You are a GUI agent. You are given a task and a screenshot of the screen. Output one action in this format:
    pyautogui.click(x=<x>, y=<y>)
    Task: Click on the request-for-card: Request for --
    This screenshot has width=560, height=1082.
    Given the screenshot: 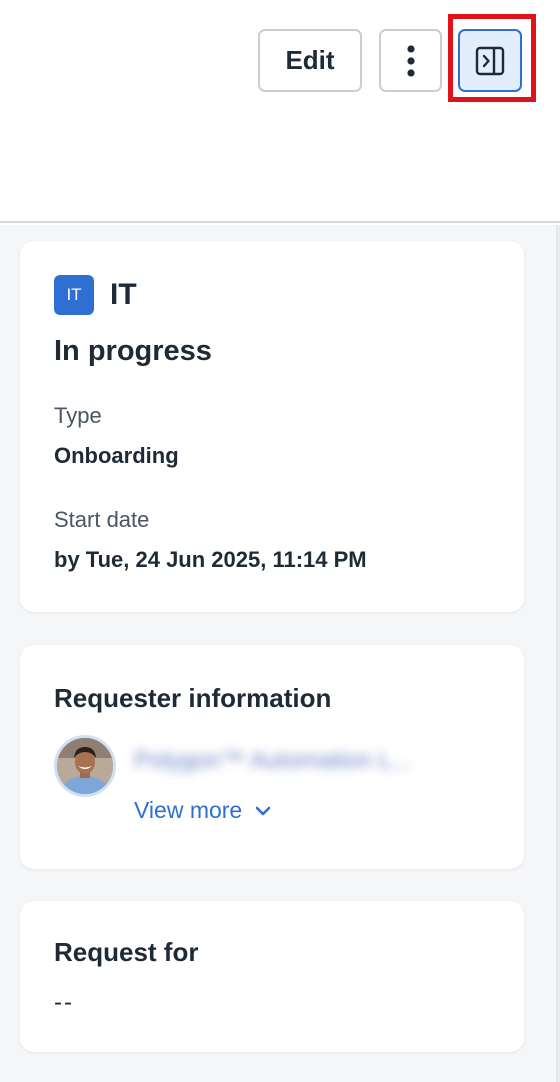 What is the action you would take?
    pyautogui.click(x=272, y=976)
    